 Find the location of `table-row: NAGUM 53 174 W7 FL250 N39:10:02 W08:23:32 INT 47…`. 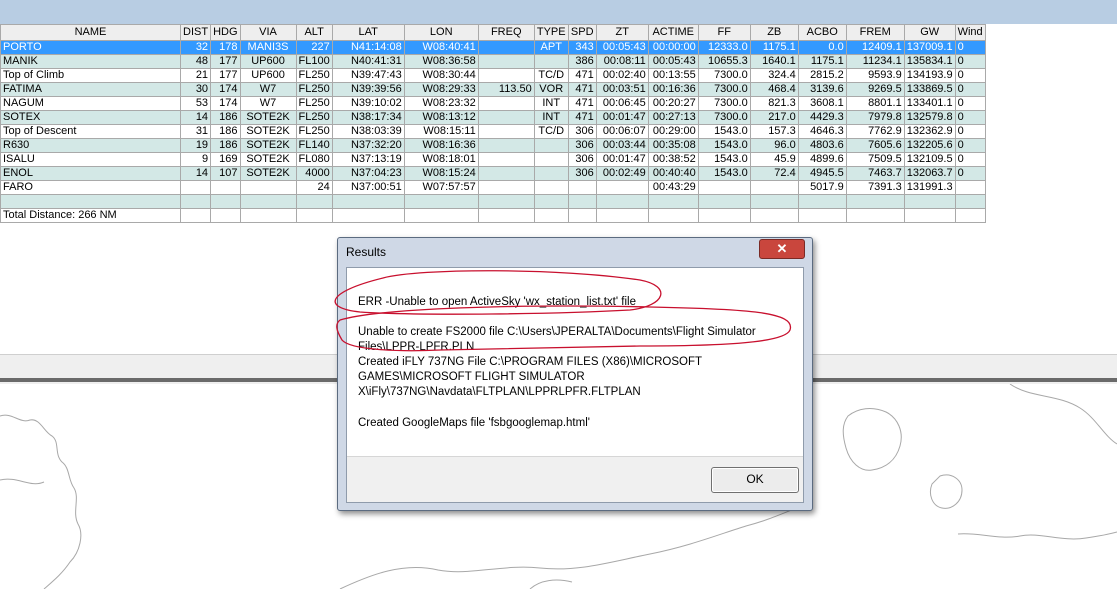

table-row: NAGUM 53 174 W7 FL250 N39:10:02 W08:23:32 INT 47… is located at coordinates (493, 103).